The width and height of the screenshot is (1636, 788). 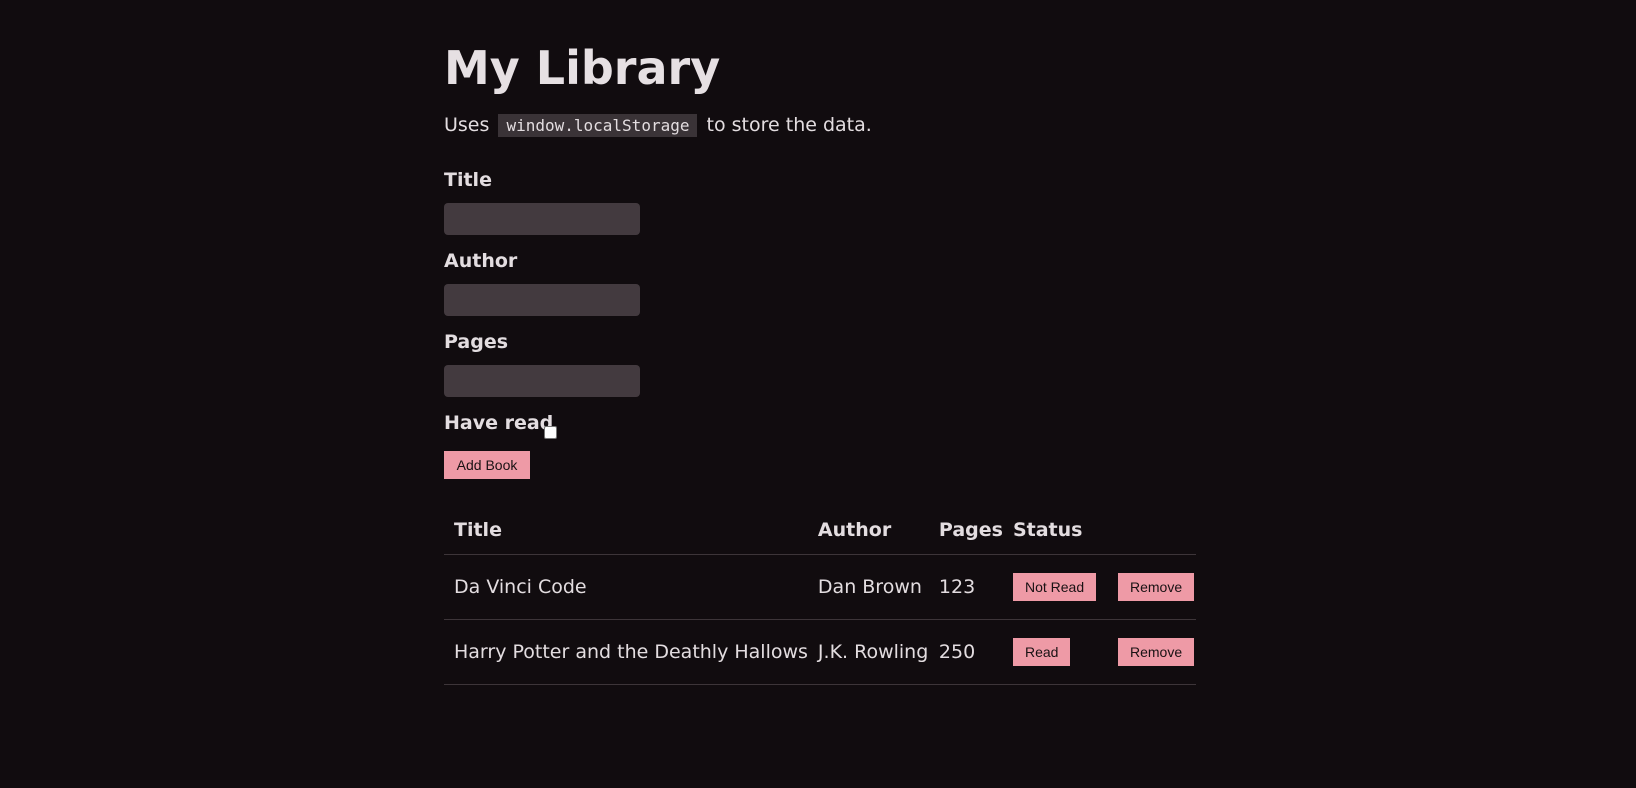 I want to click on subtitle-suffix: to store the data., so click(x=789, y=125).